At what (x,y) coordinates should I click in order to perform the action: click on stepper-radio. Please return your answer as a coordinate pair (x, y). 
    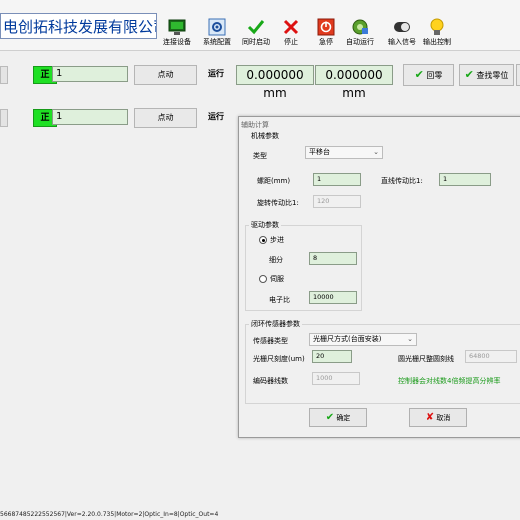
    Looking at the image, I should click on (263, 240).